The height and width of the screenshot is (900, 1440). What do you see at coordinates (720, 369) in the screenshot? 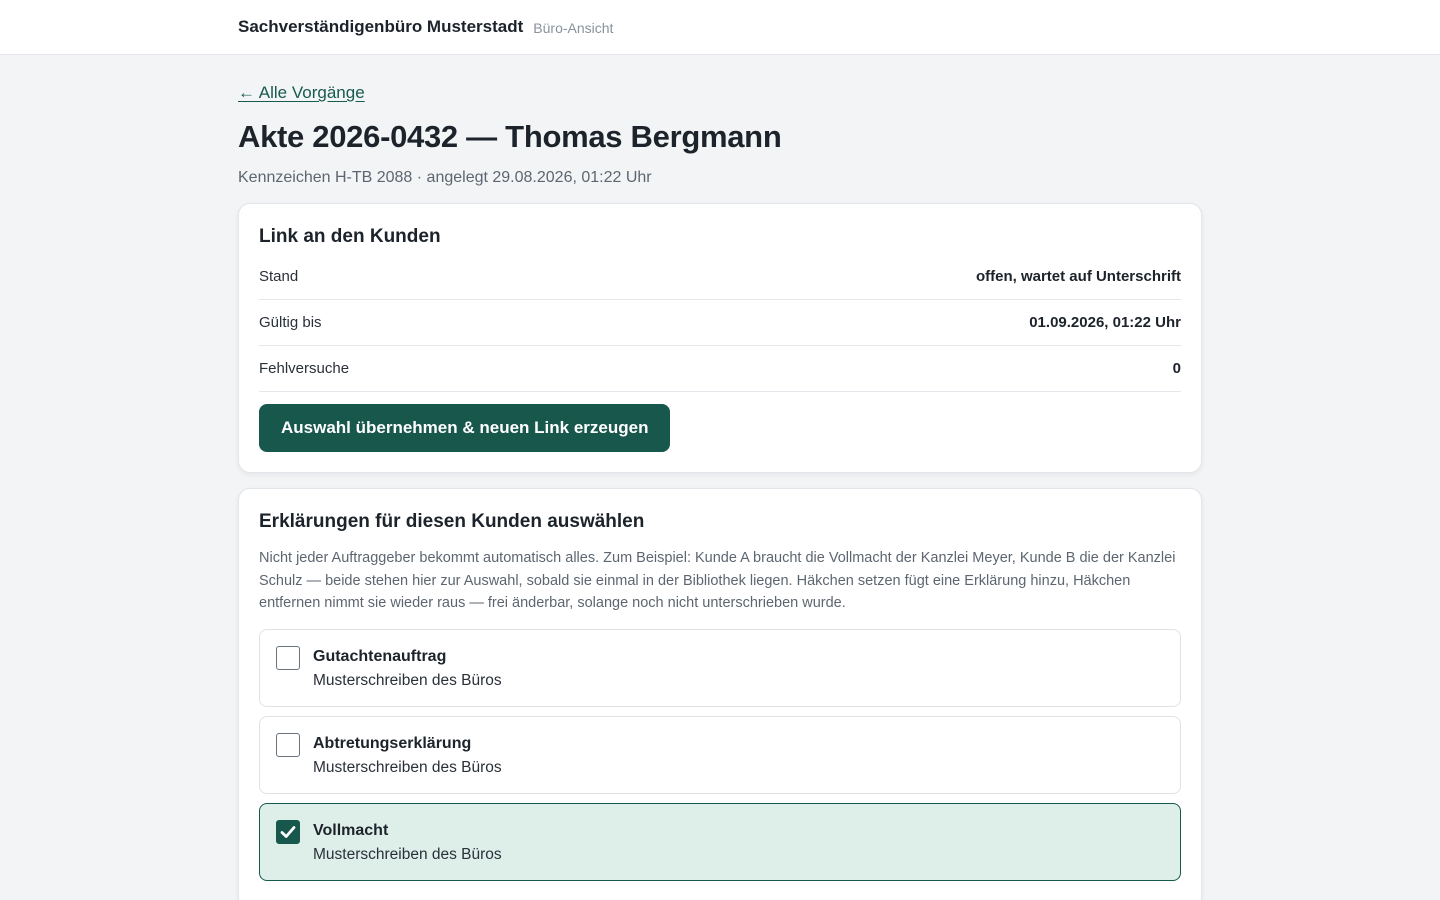
I see `failed-attempts-row: Fehlversuche 0` at bounding box center [720, 369].